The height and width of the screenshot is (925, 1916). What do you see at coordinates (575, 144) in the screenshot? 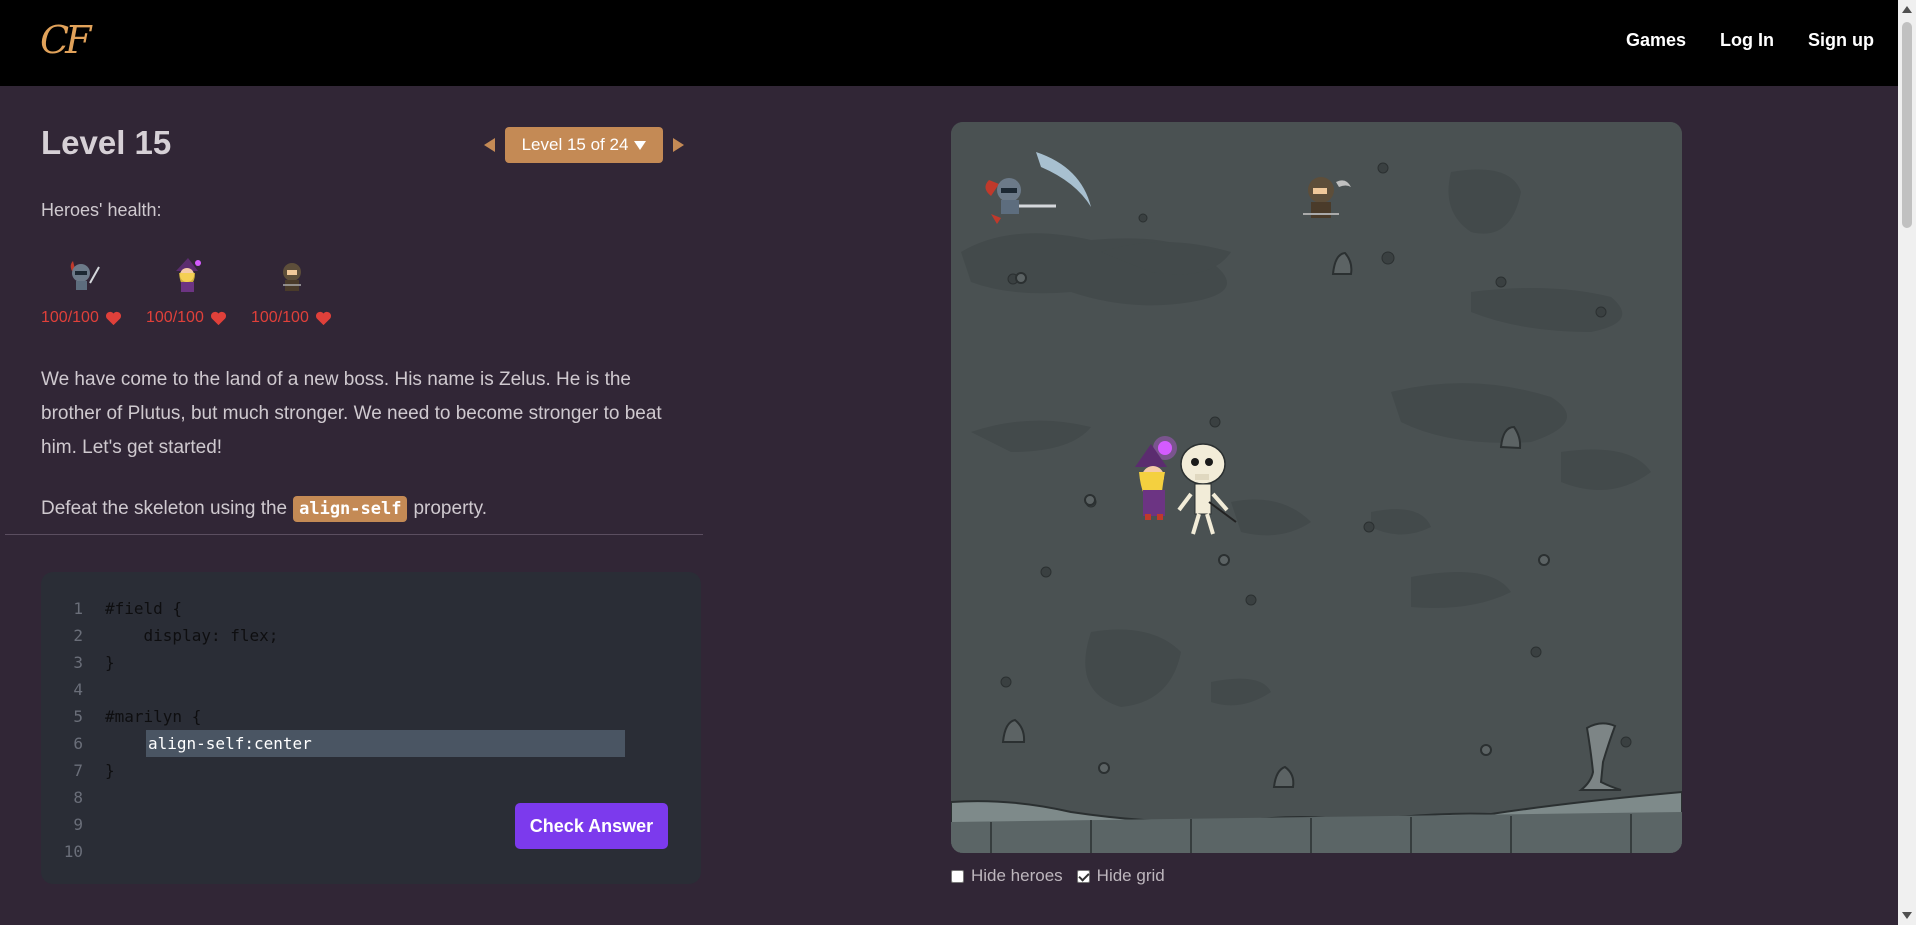
I see `level-select-label: Level 15 of 24` at bounding box center [575, 144].